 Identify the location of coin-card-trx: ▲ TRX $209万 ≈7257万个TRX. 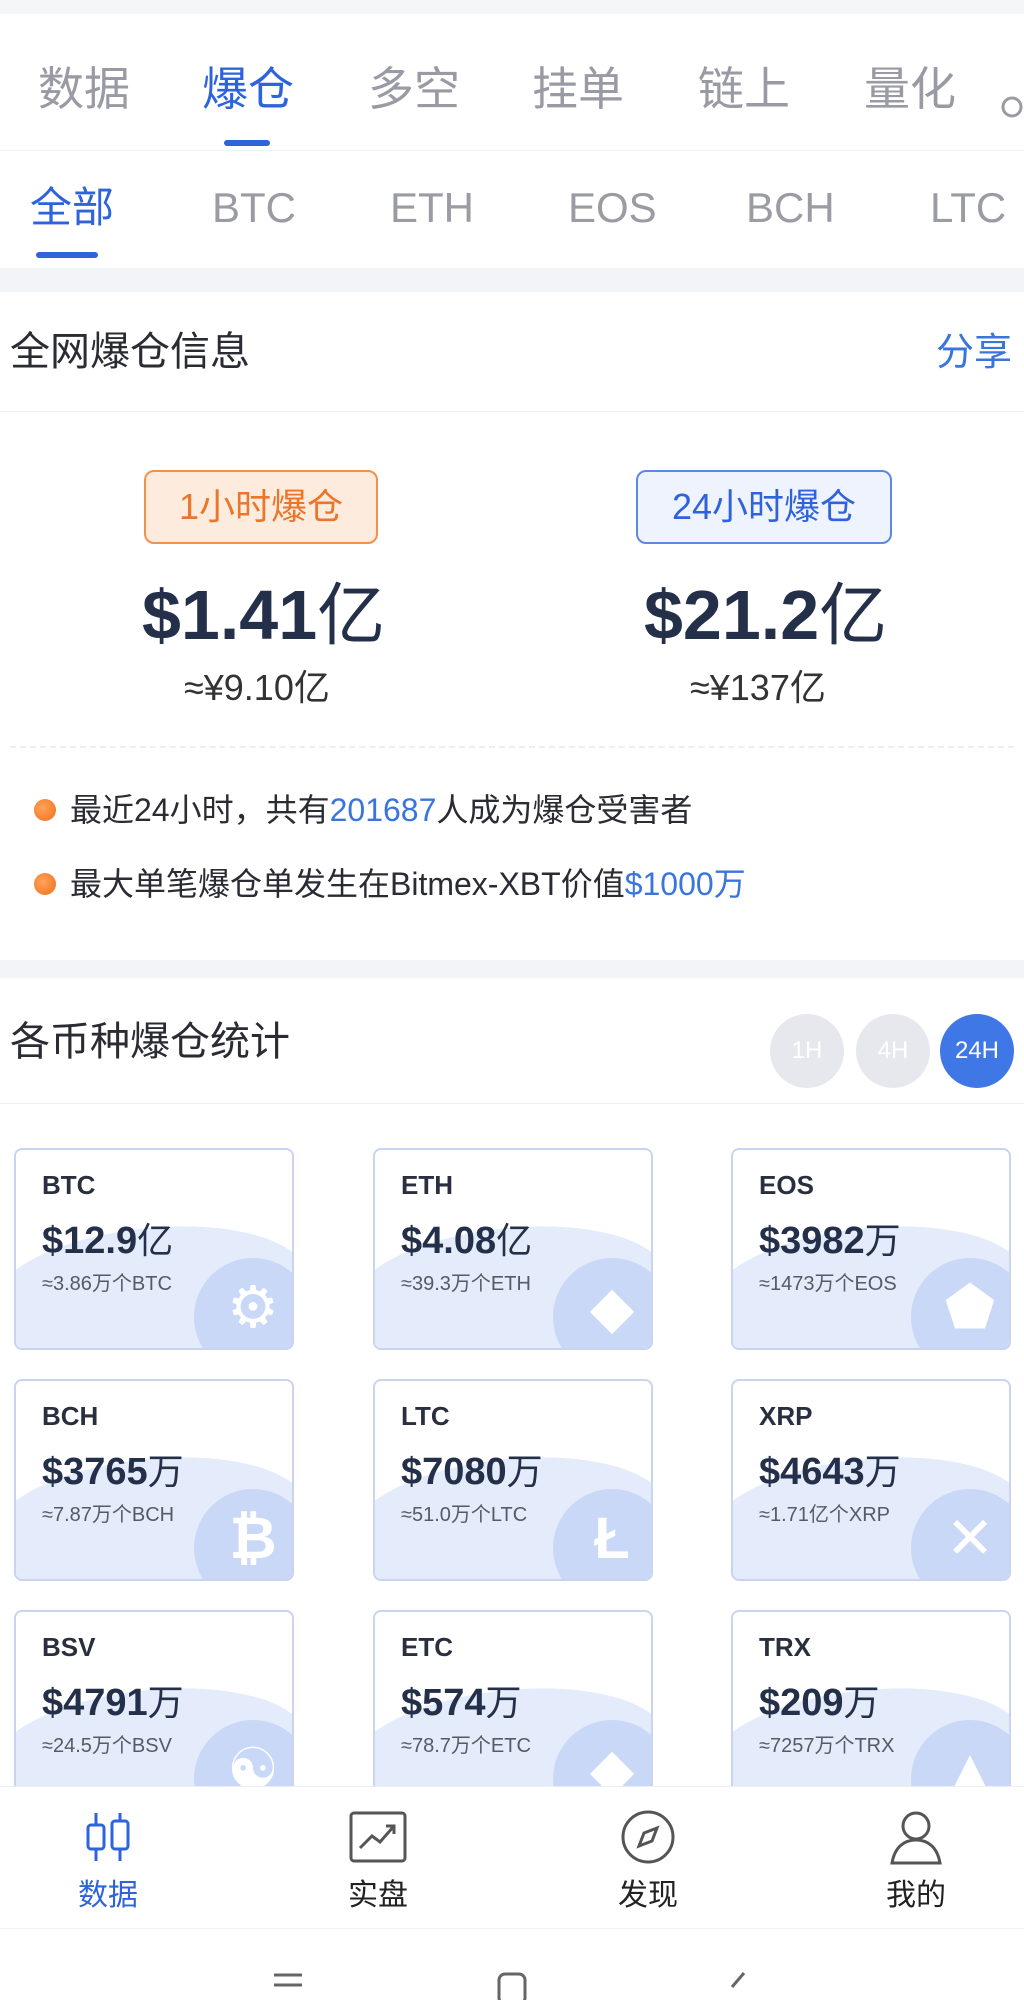
(871, 1701).